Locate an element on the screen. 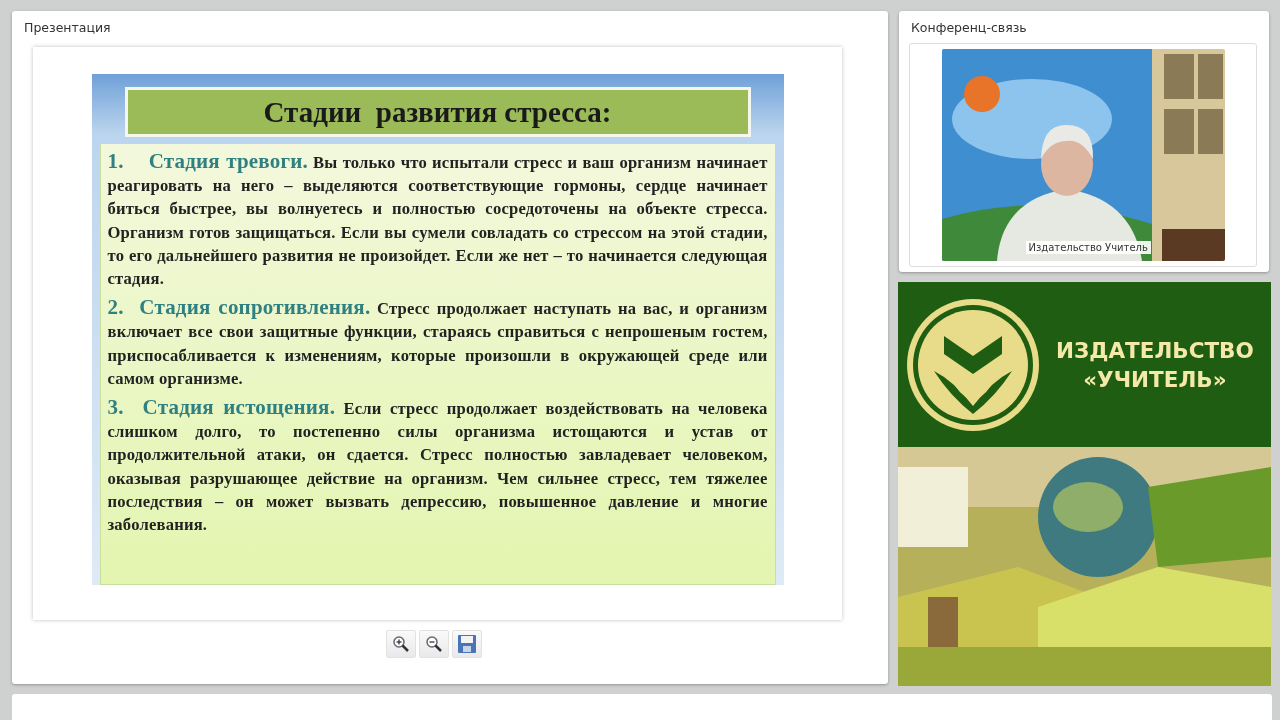  slide-paragraph: 3. Стадия истощения. Если стресс продолжает воздействовать на человека слишком долго, то постепенно силы организма истощаются и устав от продолжительной атаки, он сдается. Стресс полностью завладевает человеком, оказывая разрушающее действие на организм. Чем сильнее стресс, тем тяжелее последствия – он может вызвать депрессию, повышенное давление и многие заболевания. is located at coordinates (437, 466).